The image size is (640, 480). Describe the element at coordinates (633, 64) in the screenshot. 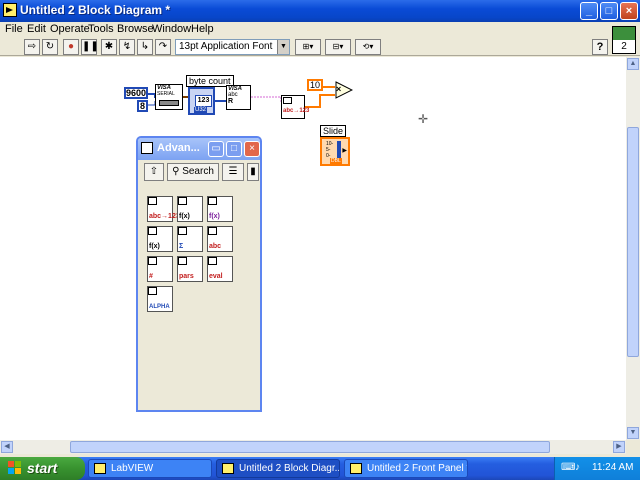

I see `scroll-up-icon: ▲` at that location.